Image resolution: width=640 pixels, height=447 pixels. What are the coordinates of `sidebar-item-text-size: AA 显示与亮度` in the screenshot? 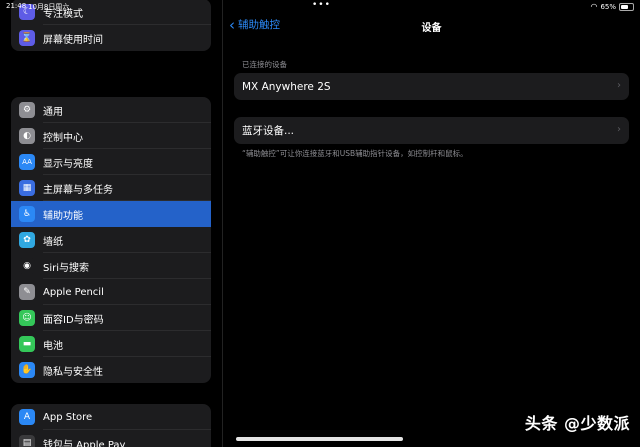 It's located at (111, 162).